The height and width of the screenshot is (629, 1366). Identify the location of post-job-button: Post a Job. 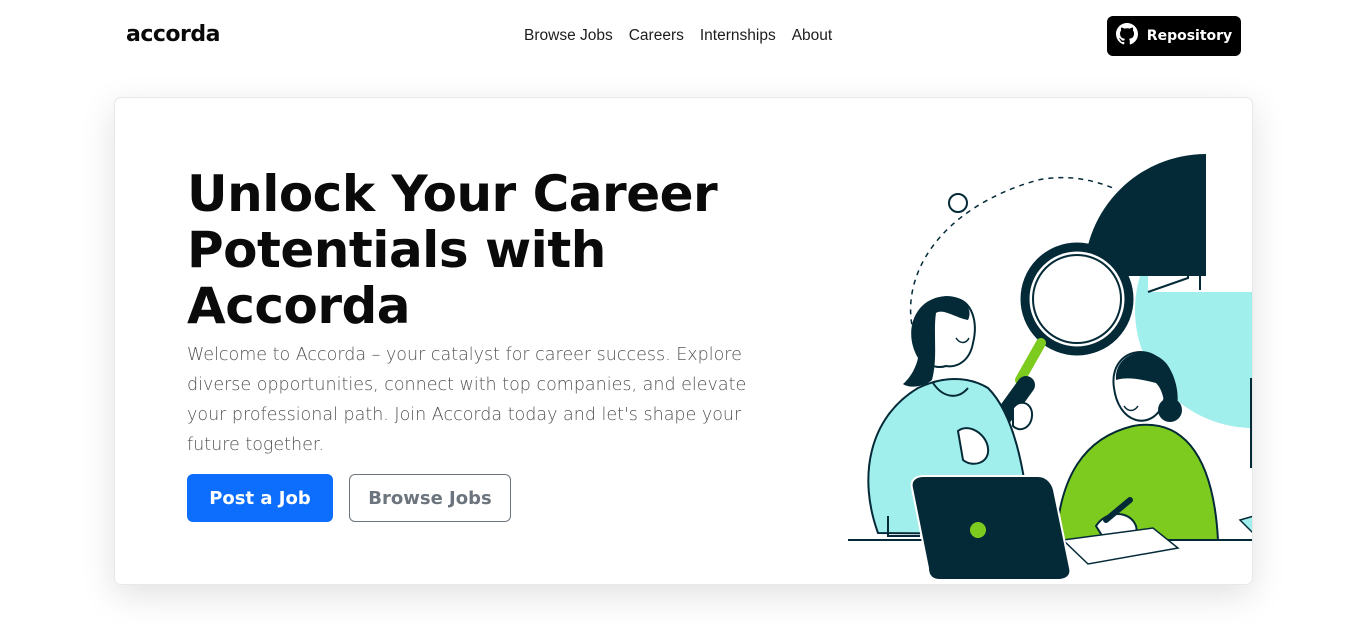
(260, 498).